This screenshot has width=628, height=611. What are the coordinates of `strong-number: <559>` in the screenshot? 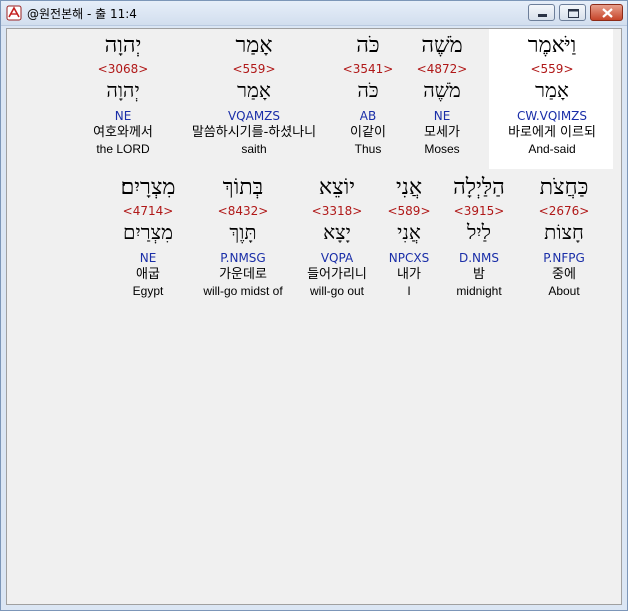 It's located at (254, 69).